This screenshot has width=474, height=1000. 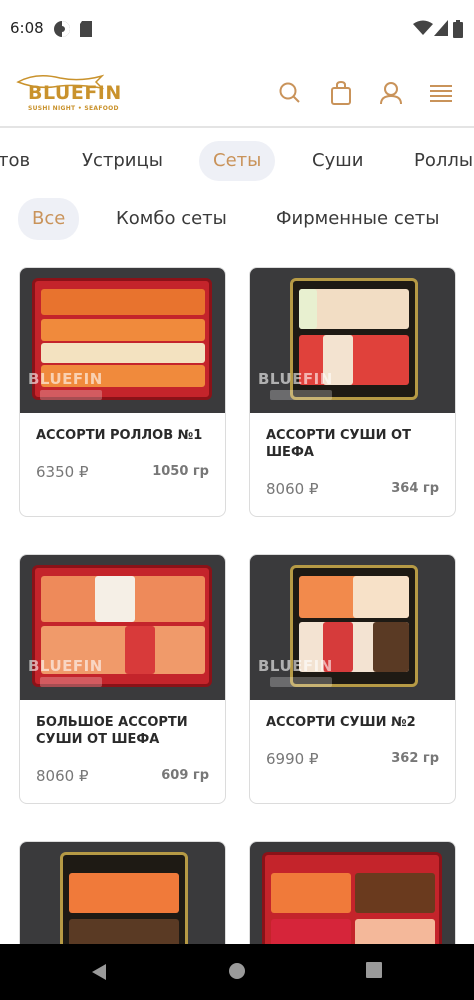 I want to click on search-icon, so click(x=290, y=93).